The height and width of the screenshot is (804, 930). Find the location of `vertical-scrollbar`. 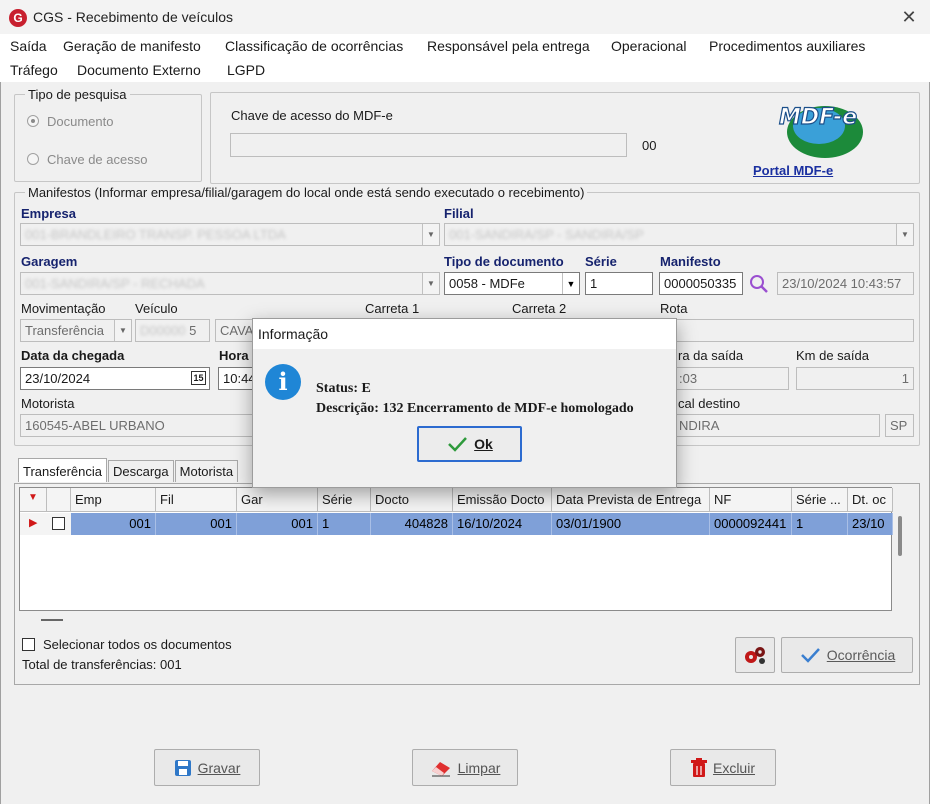

vertical-scrollbar is located at coordinates (900, 536).